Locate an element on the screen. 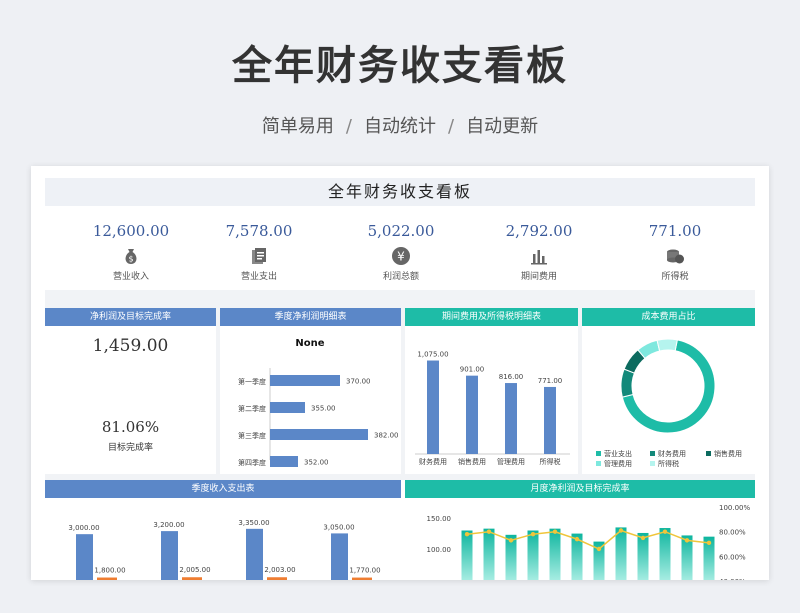 The height and width of the screenshot is (613, 800). data-label: 3,050.00 is located at coordinates (338, 527).